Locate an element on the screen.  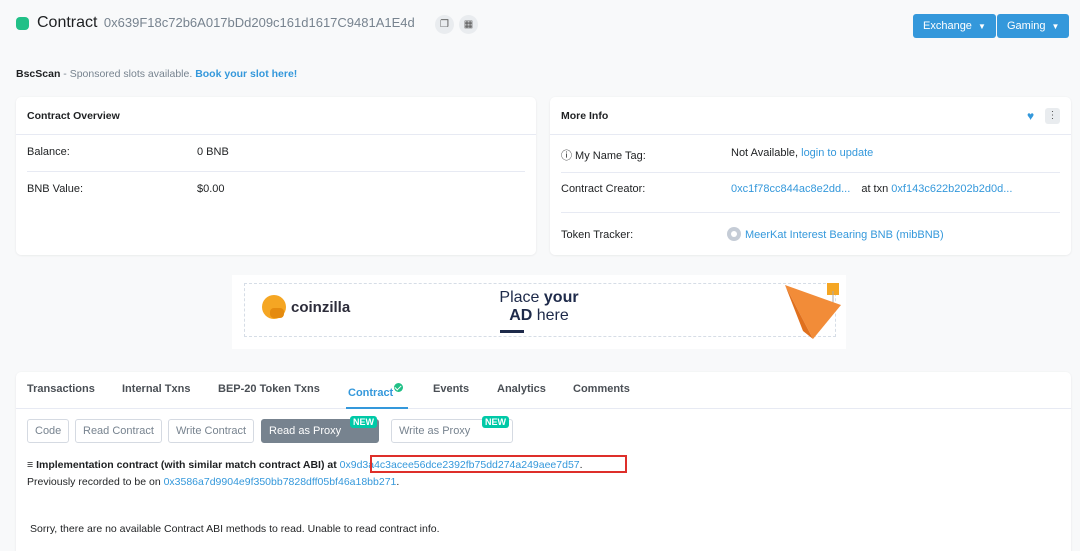
token-label: Token Tracker: is located at coordinates (597, 235).